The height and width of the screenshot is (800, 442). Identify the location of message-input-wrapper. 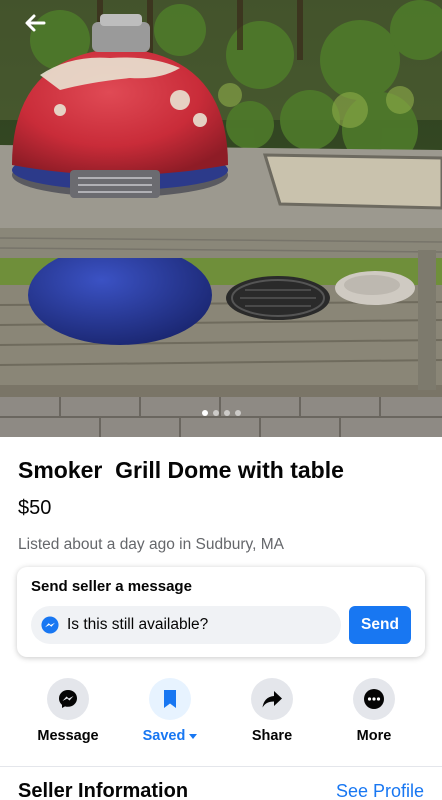
(186, 625).